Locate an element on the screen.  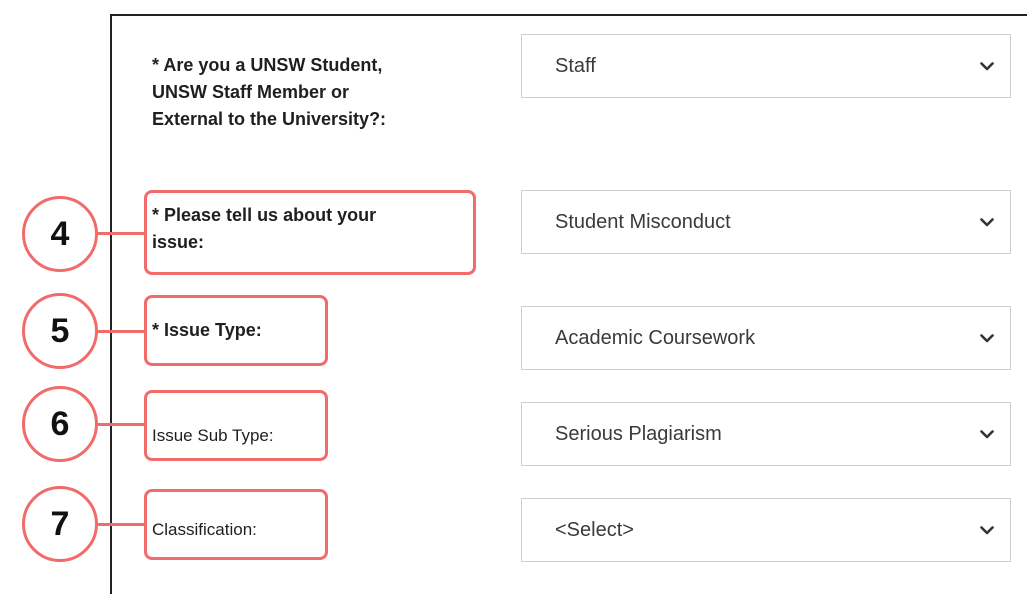
select-value: Serious Plagiarism is located at coordinates (638, 433).